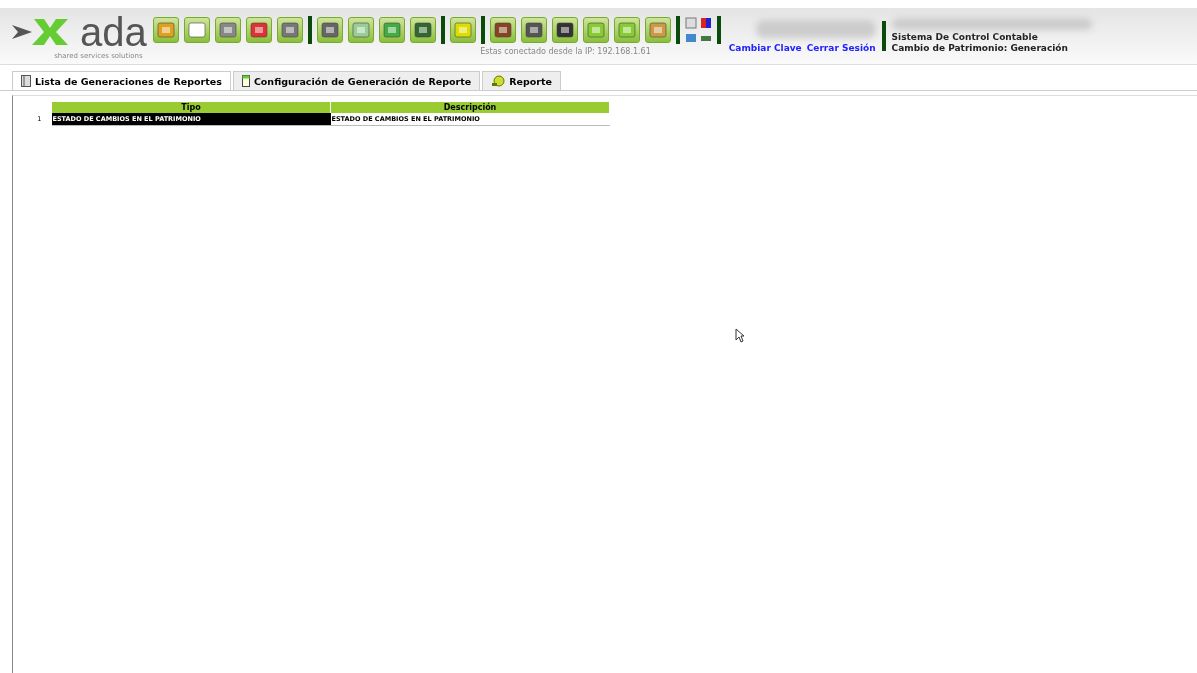 The width and height of the screenshot is (1197, 673). Describe the element at coordinates (965, 37) in the screenshot. I see `system-title: Sistema De Control Contable` at that location.